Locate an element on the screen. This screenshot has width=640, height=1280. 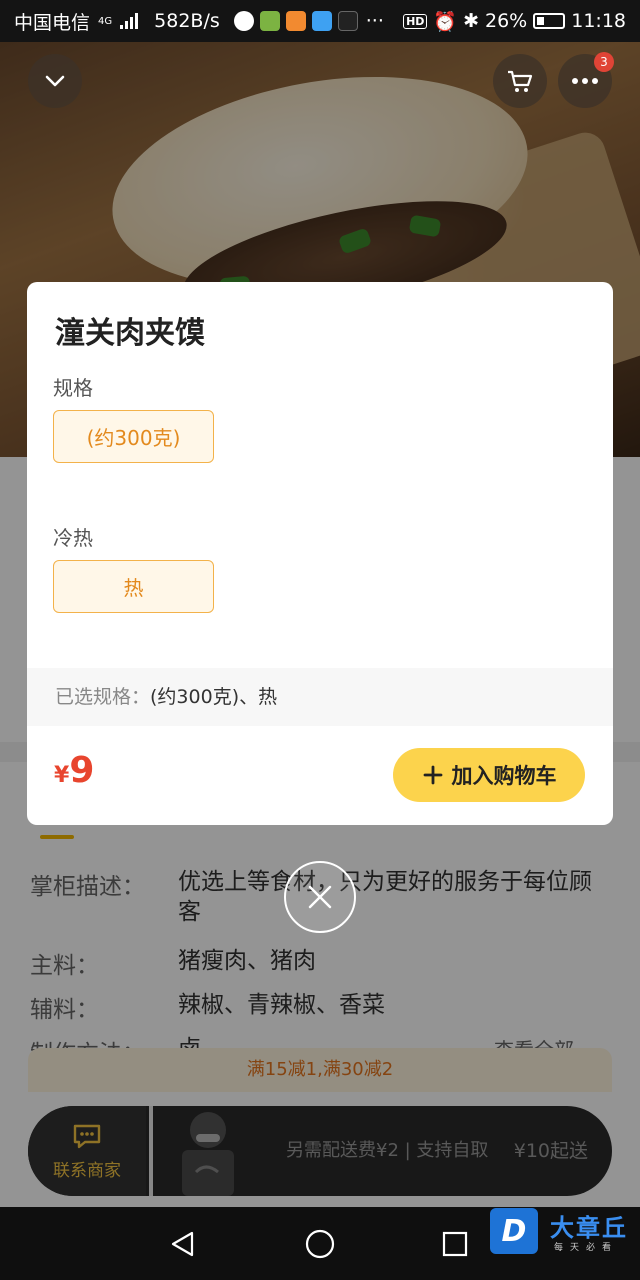
selected-spec-value: (约300克)、热 is located at coordinates (214, 697).